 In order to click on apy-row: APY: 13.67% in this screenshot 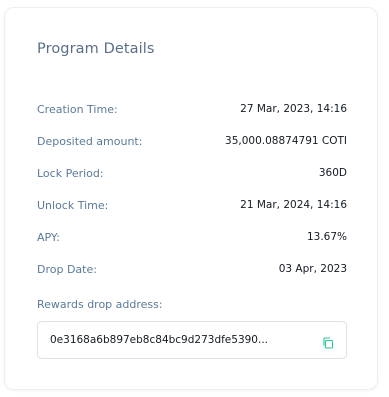, I will do `click(192, 237)`.